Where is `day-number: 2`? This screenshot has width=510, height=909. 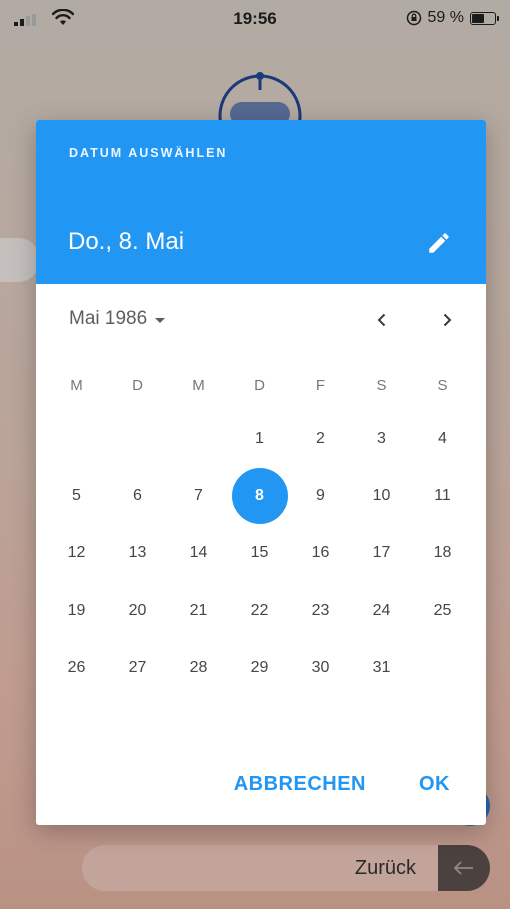
day-number: 2 is located at coordinates (320, 438).